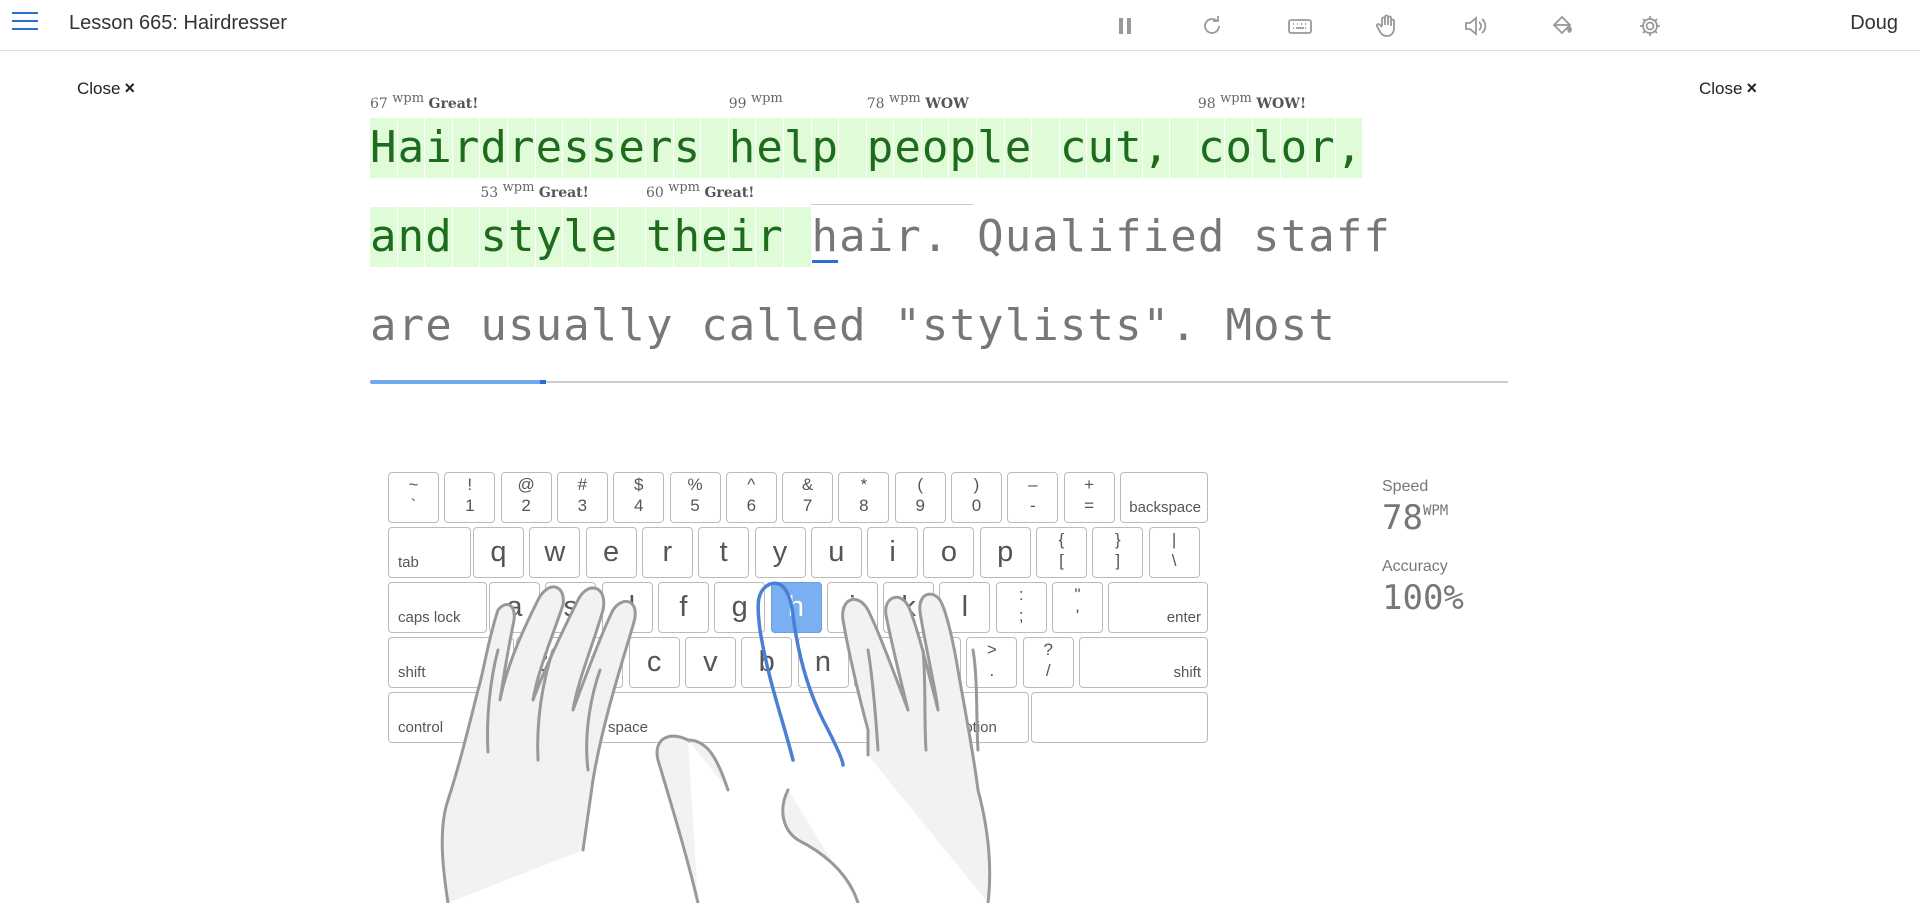 Image resolution: width=1920 pixels, height=903 pixels. I want to click on typing-cursor, so click(824, 261).